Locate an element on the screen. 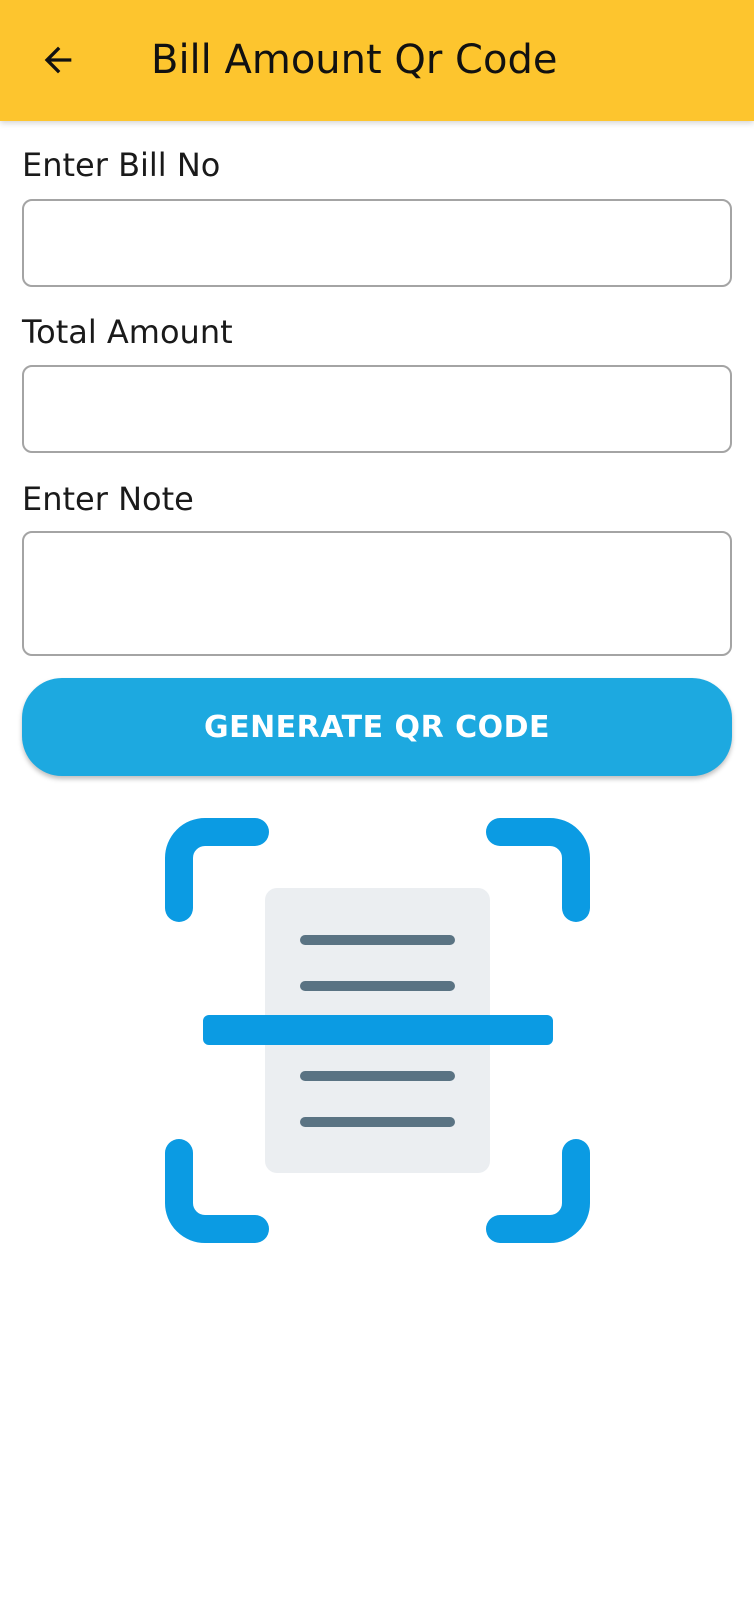 This screenshot has height=1600, width=754. page-title: Bill Amount Qr Code is located at coordinates (354, 60).